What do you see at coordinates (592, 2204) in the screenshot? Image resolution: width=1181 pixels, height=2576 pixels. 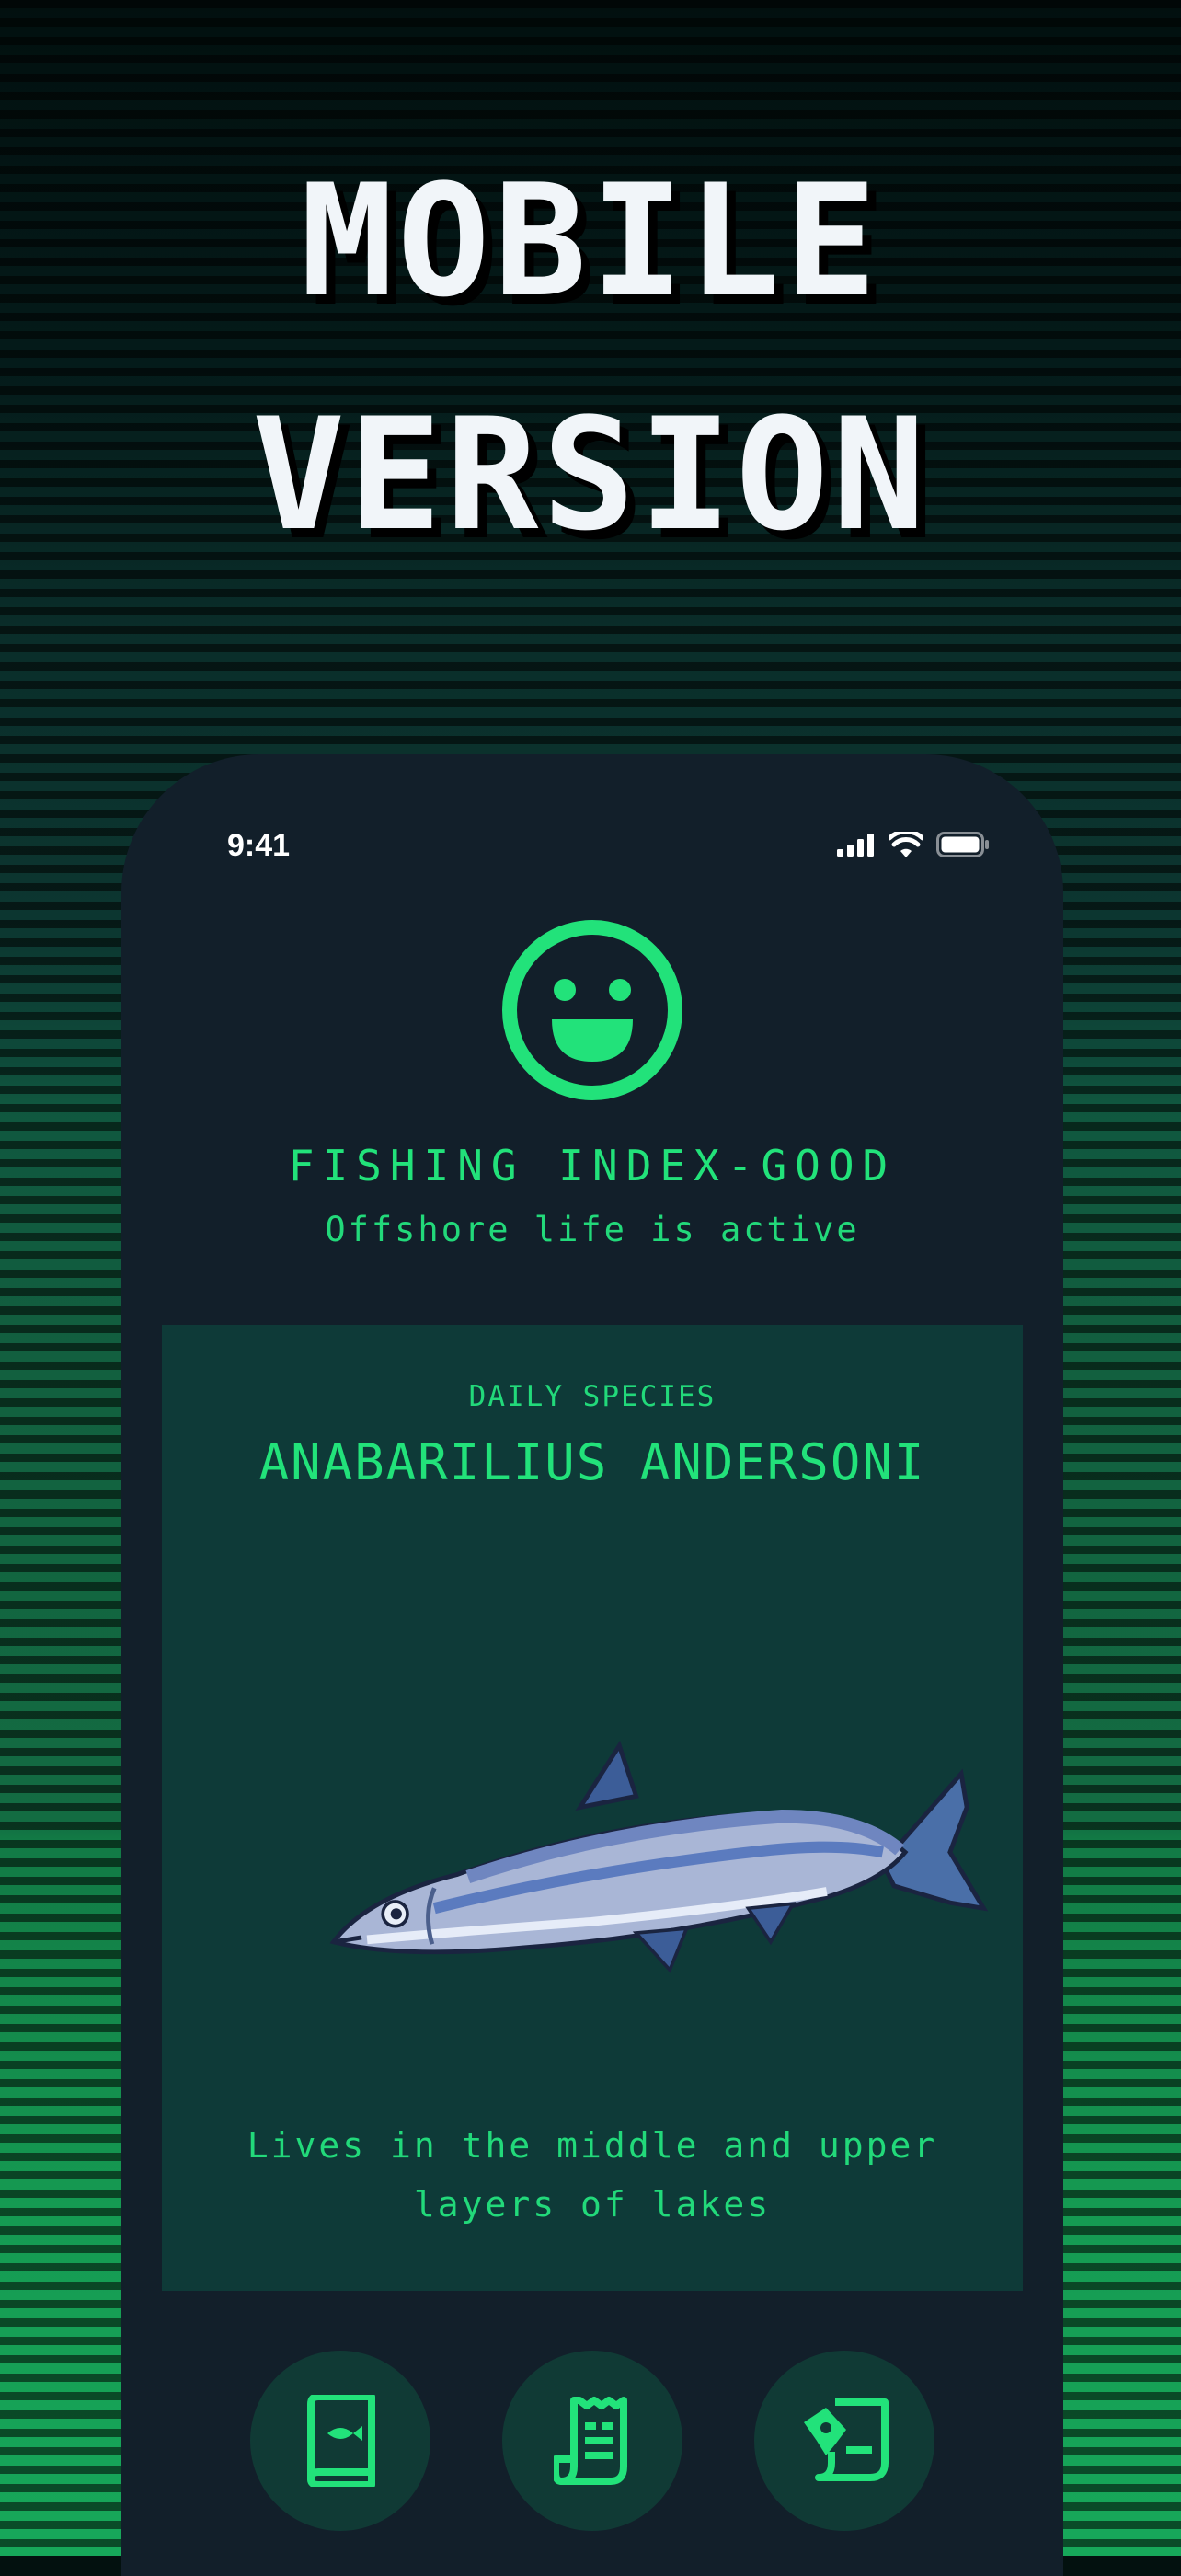 I see `species-description-line2: layers of lakes` at bounding box center [592, 2204].